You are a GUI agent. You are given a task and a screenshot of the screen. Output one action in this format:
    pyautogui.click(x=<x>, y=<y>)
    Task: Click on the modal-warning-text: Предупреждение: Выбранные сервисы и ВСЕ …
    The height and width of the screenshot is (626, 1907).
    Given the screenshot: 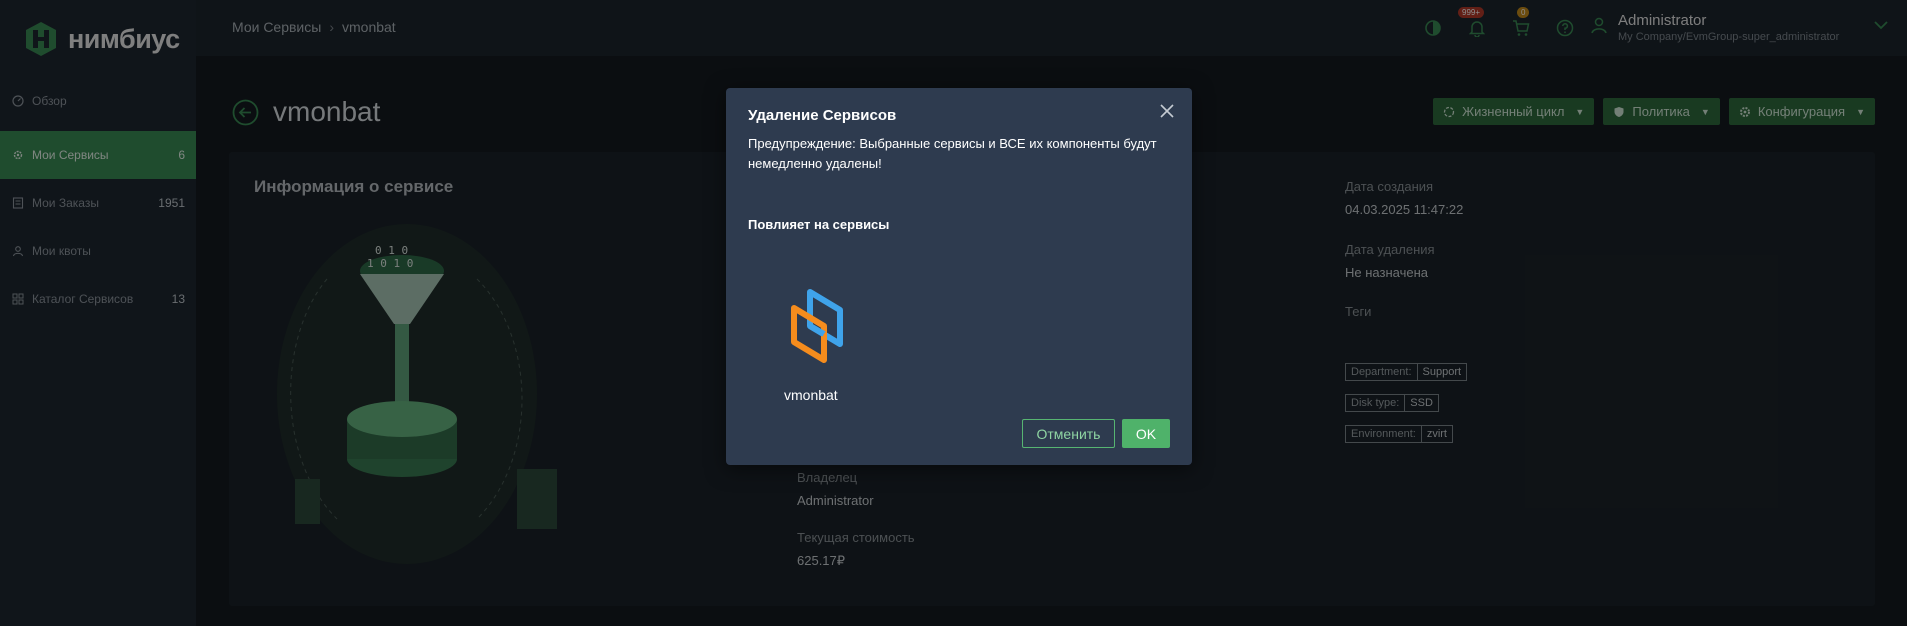 What is the action you would take?
    pyautogui.click(x=952, y=153)
    